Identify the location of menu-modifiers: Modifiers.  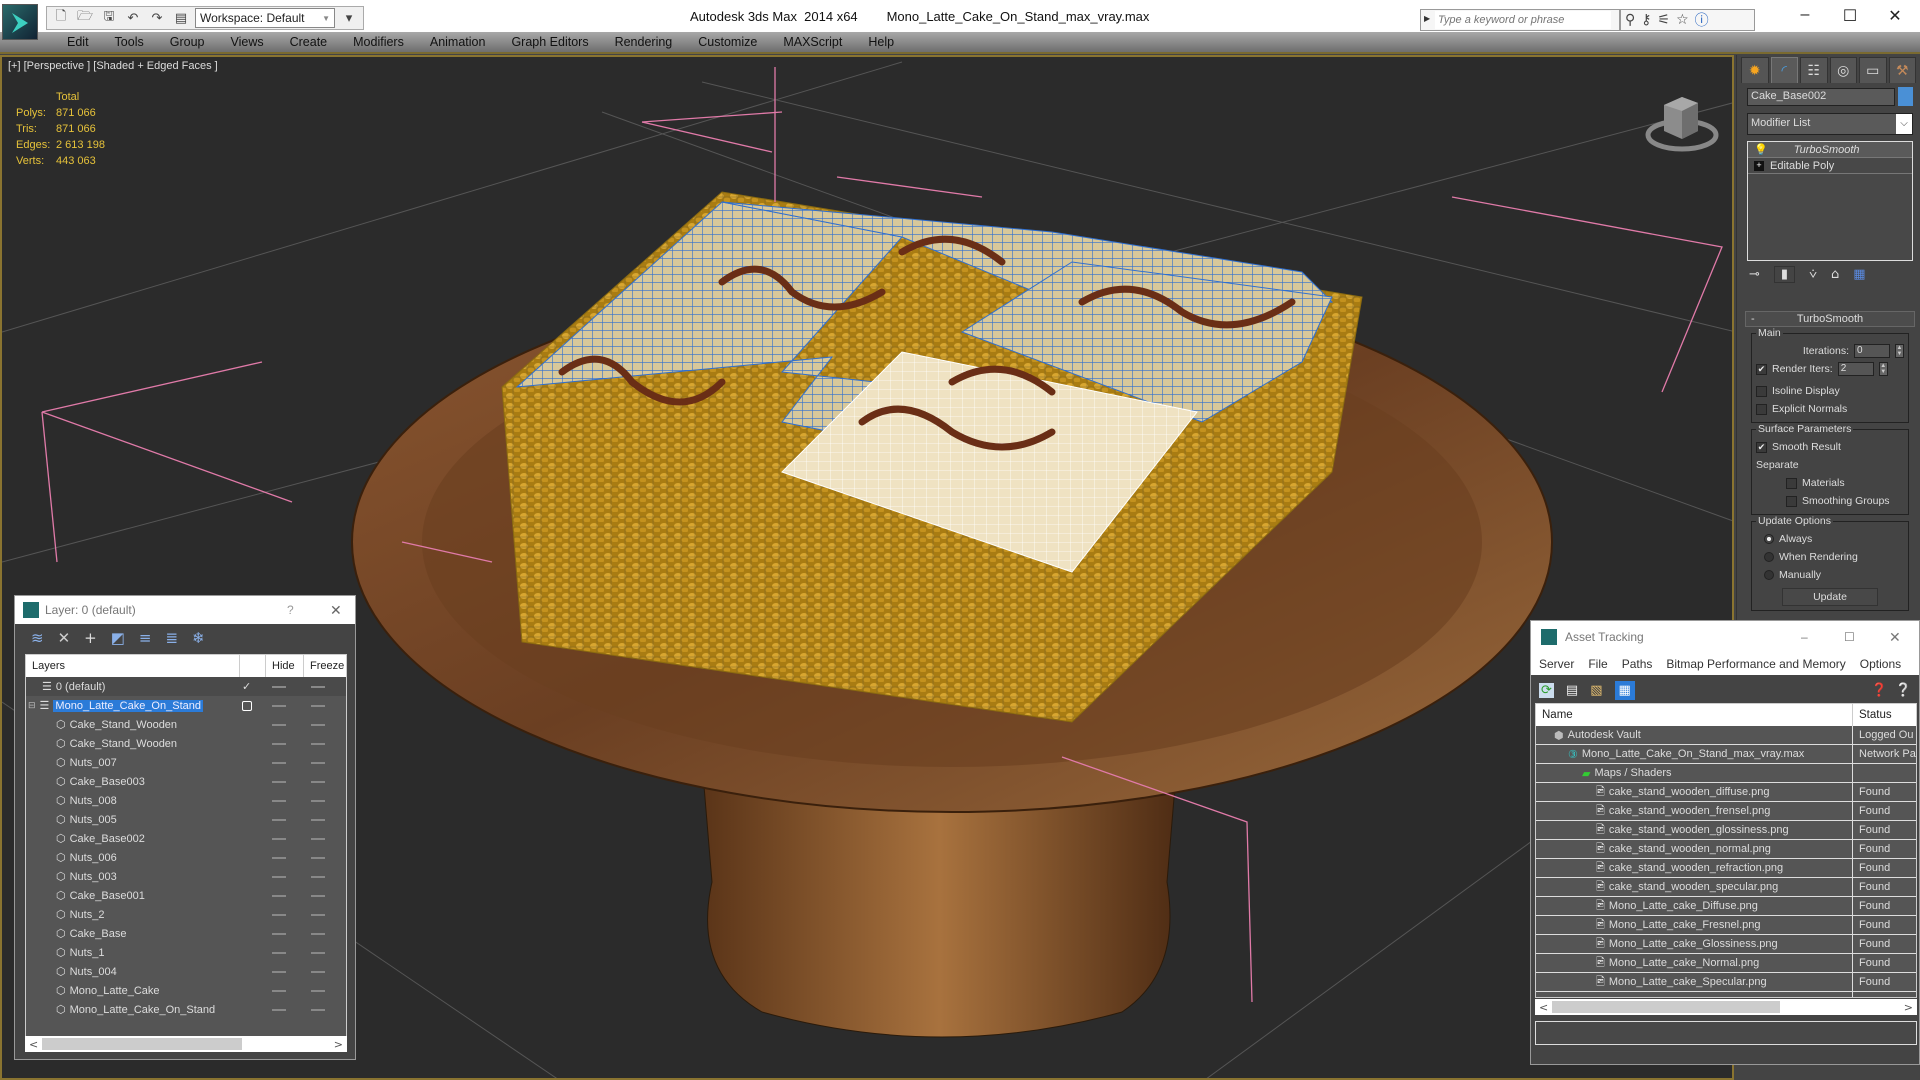
(378, 42).